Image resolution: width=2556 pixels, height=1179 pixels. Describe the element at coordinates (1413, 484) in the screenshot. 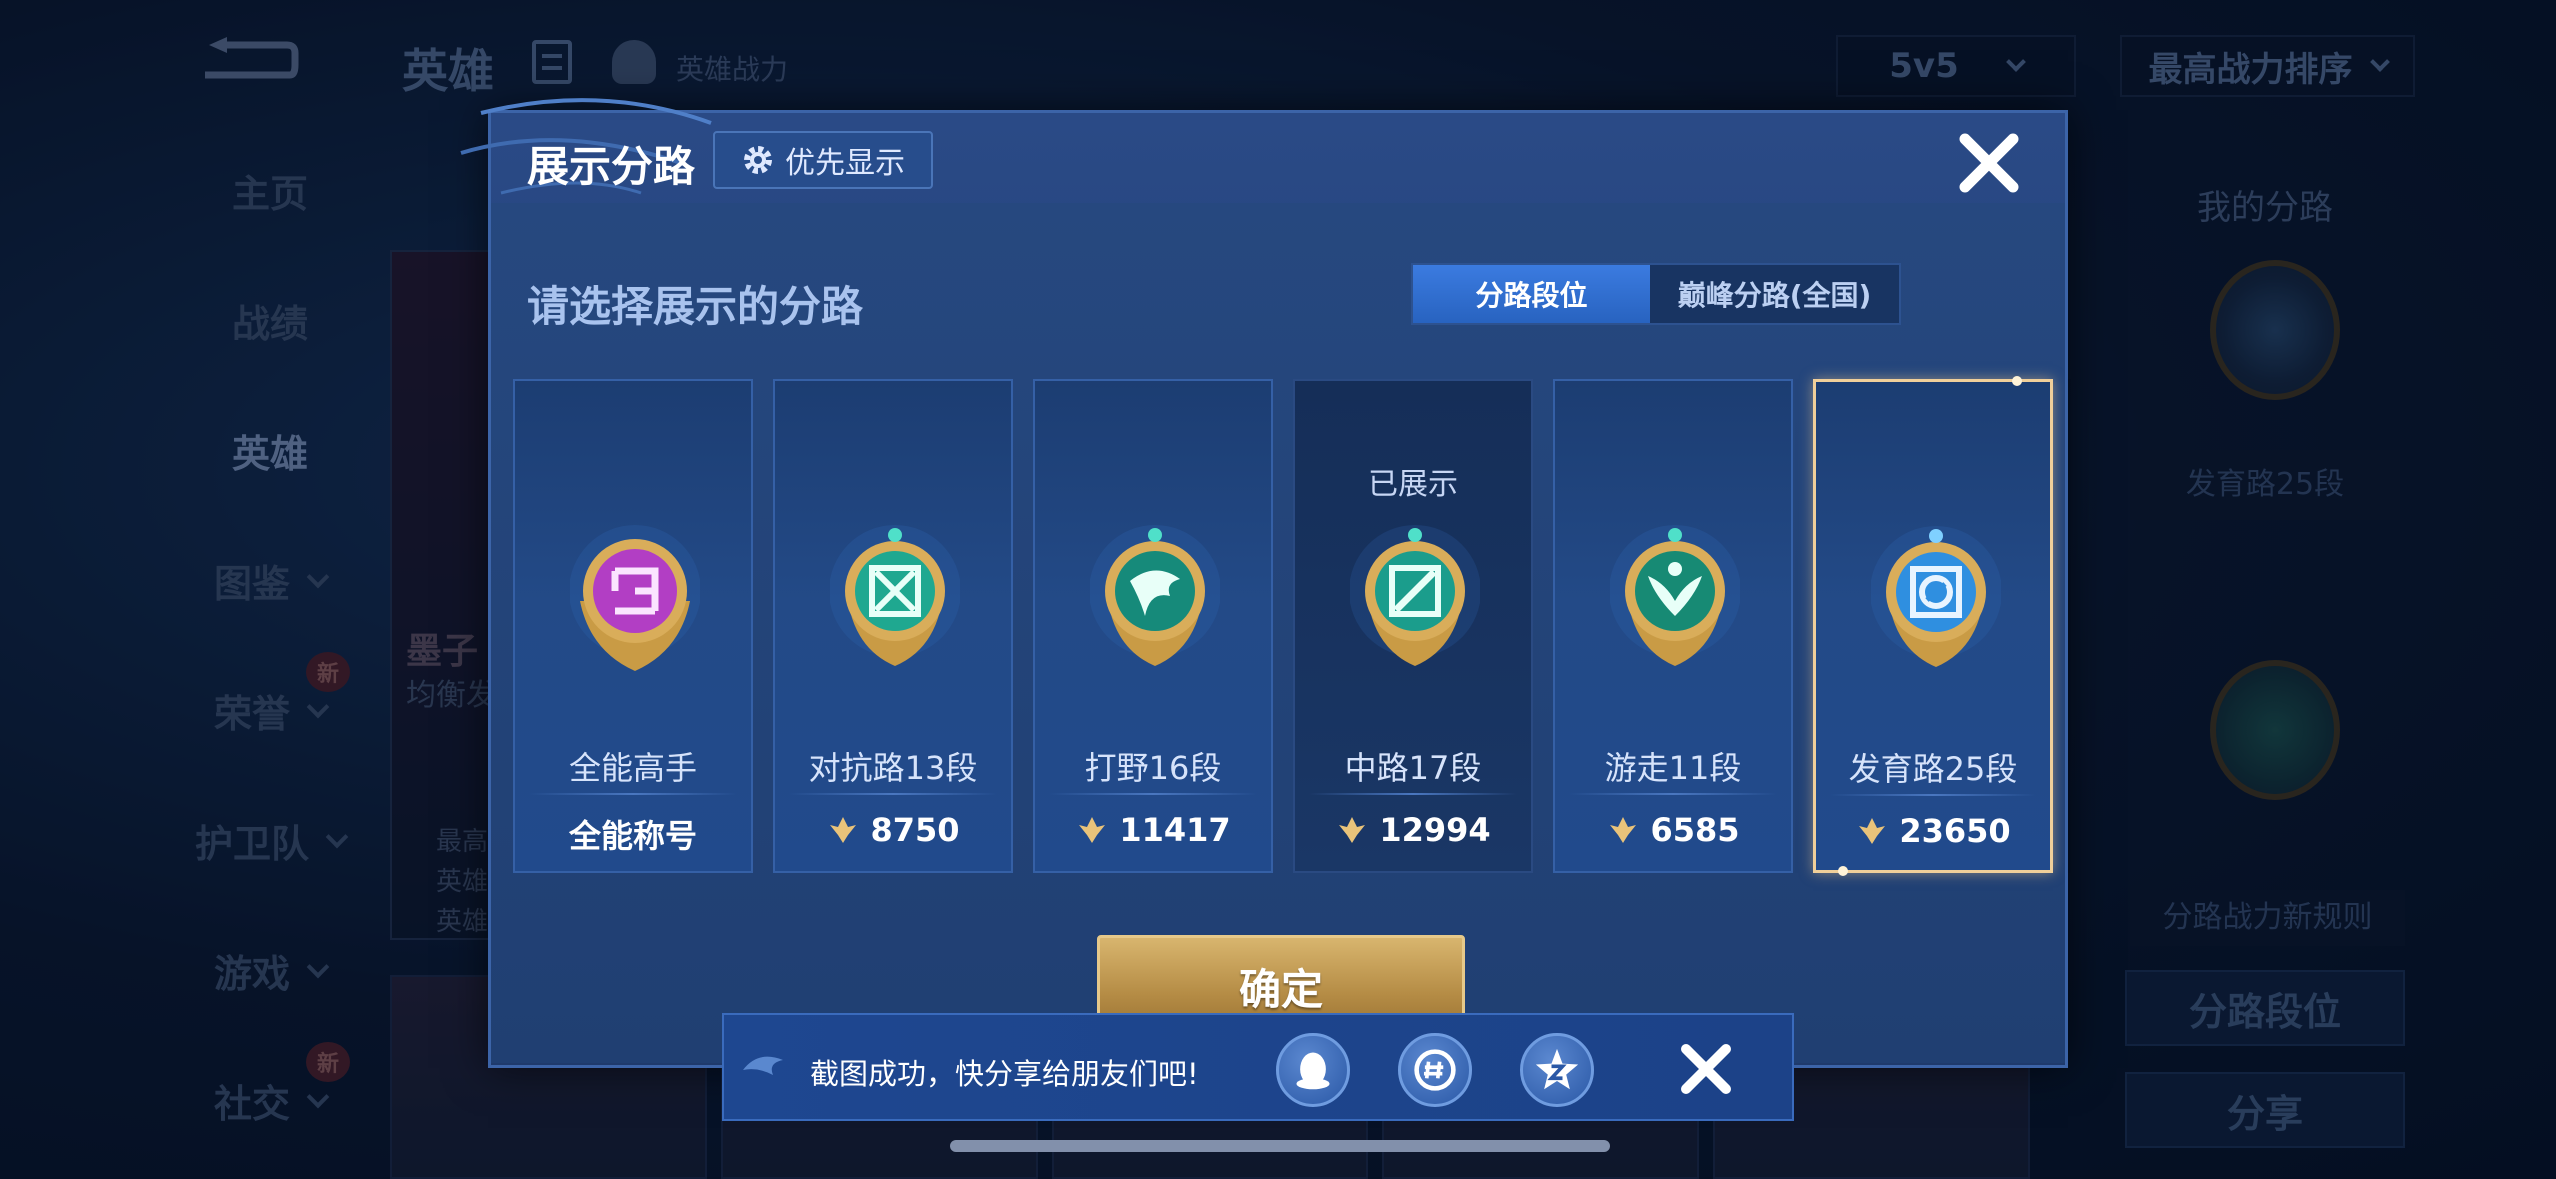

I see `card-status: 已展示` at that location.